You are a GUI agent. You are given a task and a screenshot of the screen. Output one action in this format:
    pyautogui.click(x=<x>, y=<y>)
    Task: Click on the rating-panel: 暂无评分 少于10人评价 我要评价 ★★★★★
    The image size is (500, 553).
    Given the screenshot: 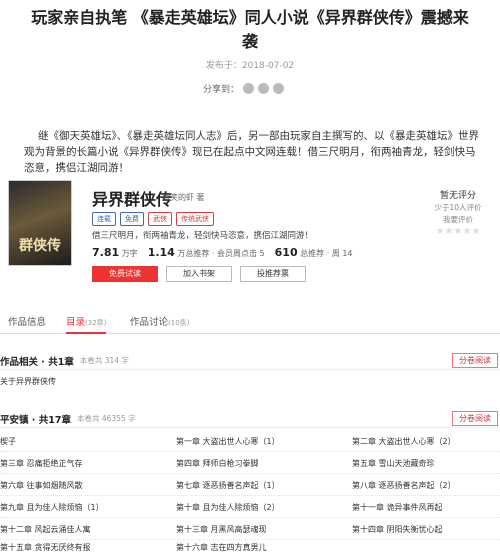 What is the action you would take?
    pyautogui.click(x=458, y=214)
    